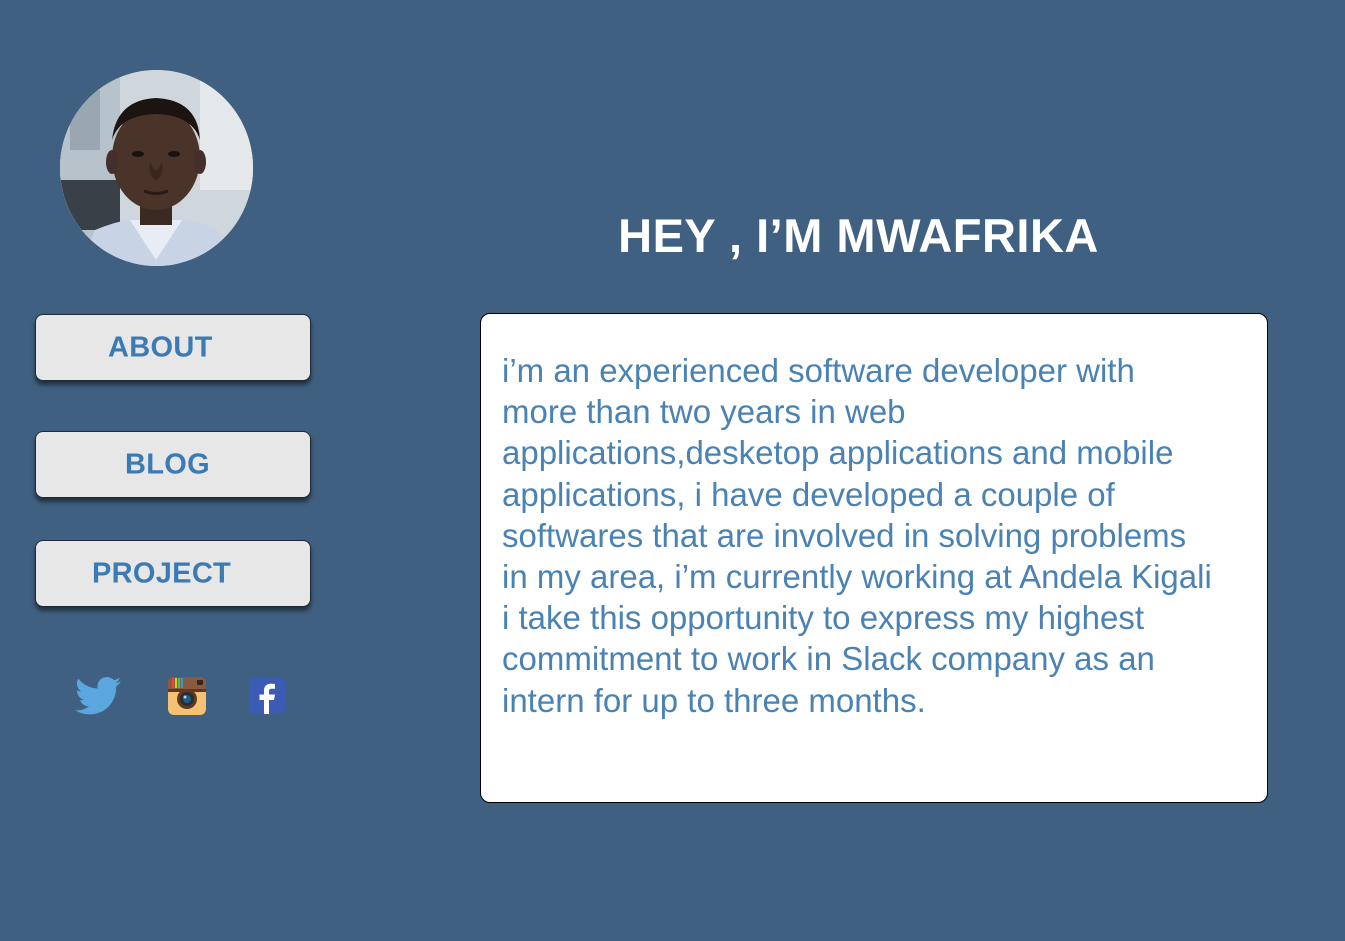 This screenshot has width=1345, height=941. I want to click on about-button: ABOUT, so click(173, 347).